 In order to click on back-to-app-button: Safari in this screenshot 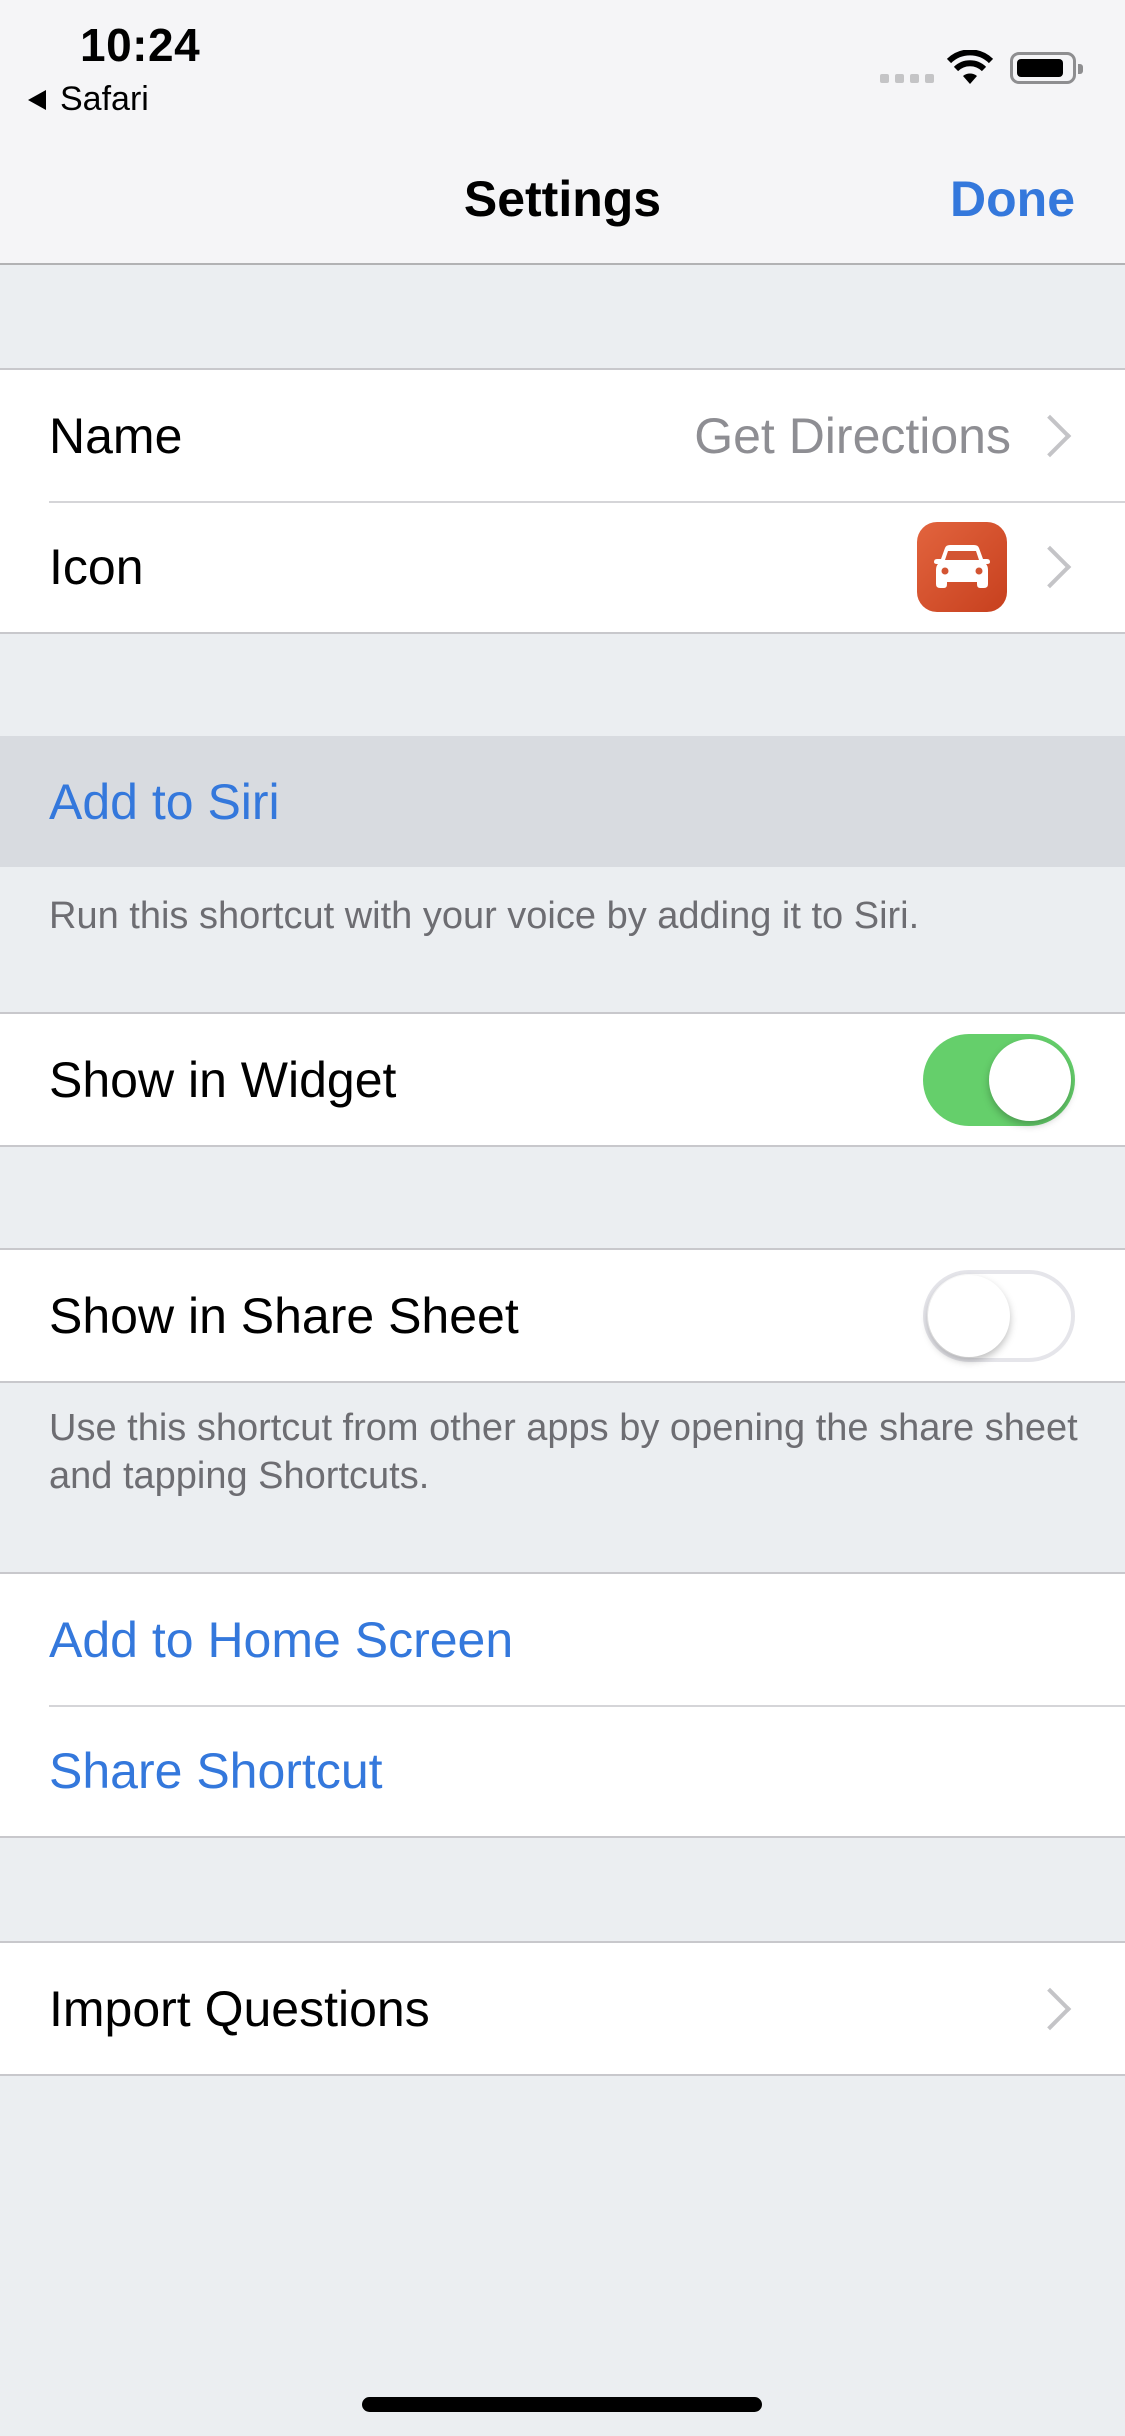, I will do `click(88, 99)`.